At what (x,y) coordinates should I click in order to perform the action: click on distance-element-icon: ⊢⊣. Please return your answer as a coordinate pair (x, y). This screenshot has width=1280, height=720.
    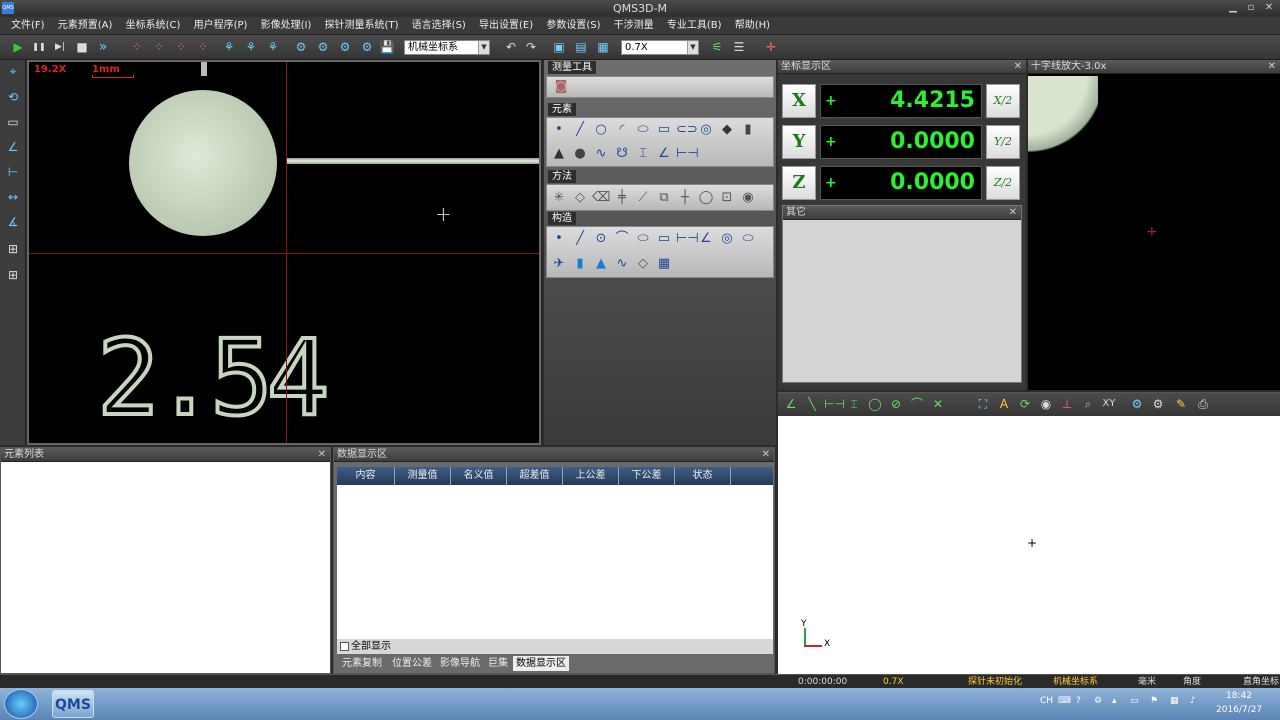
    Looking at the image, I should click on (687, 154).